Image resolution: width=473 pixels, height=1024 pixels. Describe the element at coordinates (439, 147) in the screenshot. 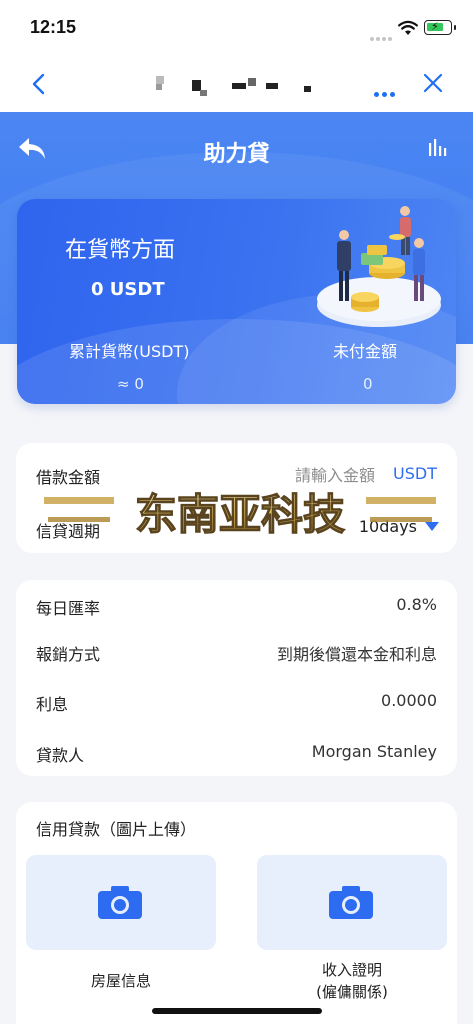

I see `bar-chart-icon` at that location.